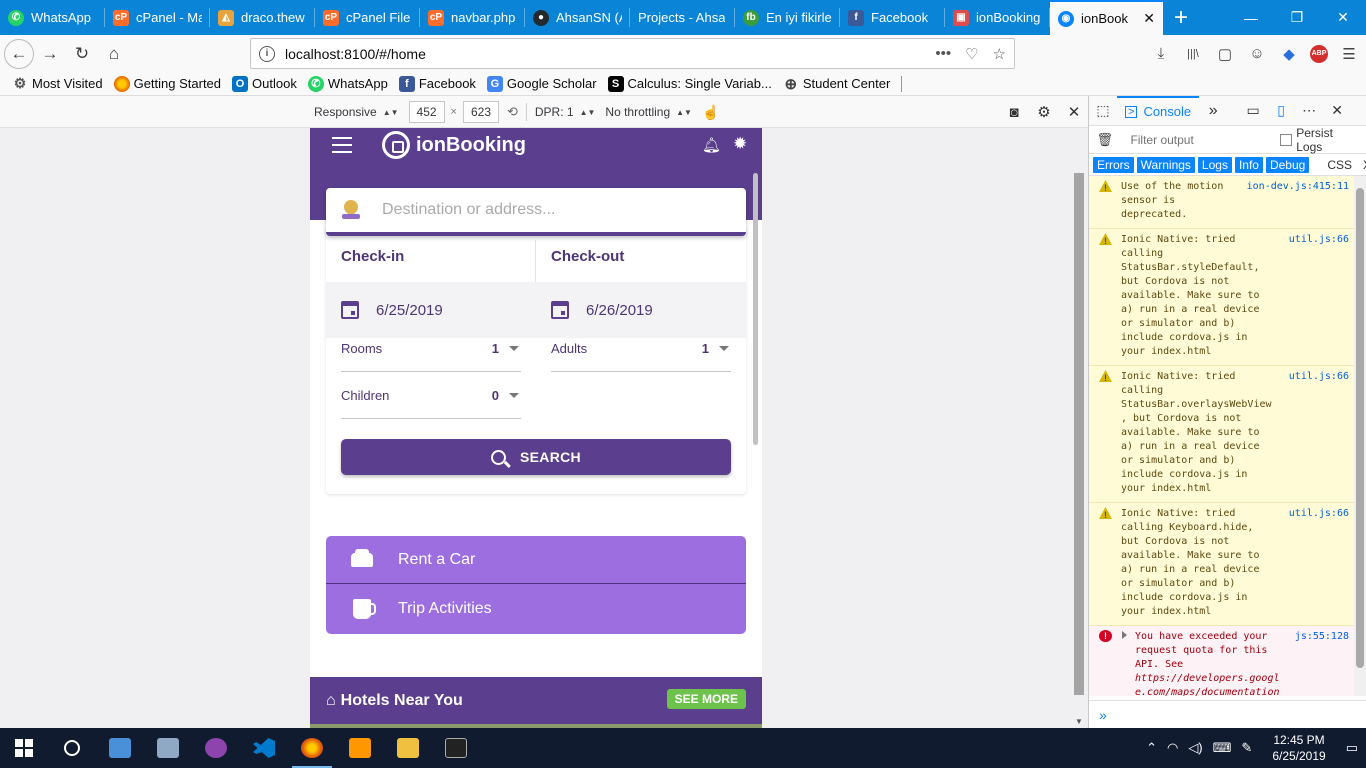  What do you see at coordinates (512, 112) in the screenshot?
I see `rotate-icon: ⟲` at bounding box center [512, 112].